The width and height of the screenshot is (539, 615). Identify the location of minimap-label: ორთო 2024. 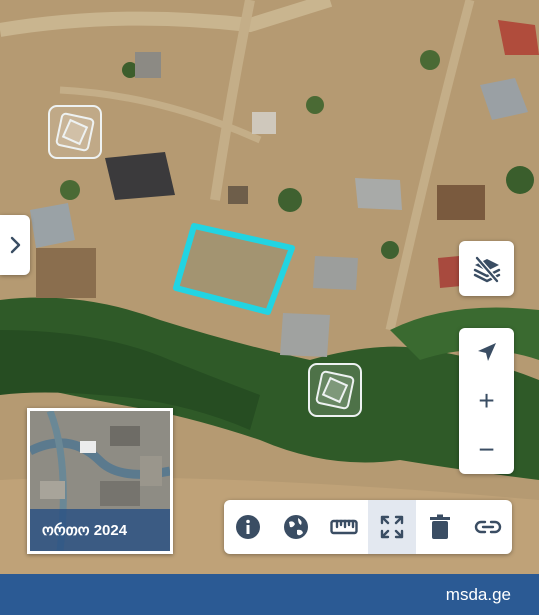
(100, 530).